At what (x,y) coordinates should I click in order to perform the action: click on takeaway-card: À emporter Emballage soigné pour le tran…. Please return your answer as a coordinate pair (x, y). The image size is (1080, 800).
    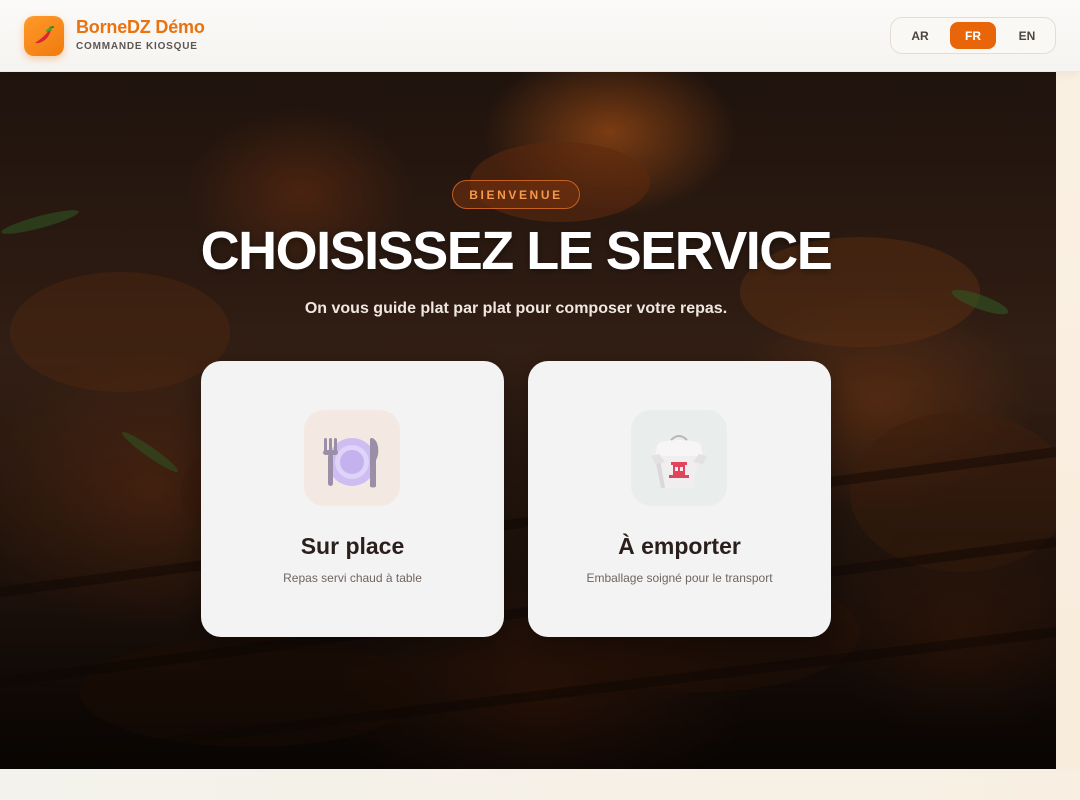
    Looking at the image, I should click on (679, 499).